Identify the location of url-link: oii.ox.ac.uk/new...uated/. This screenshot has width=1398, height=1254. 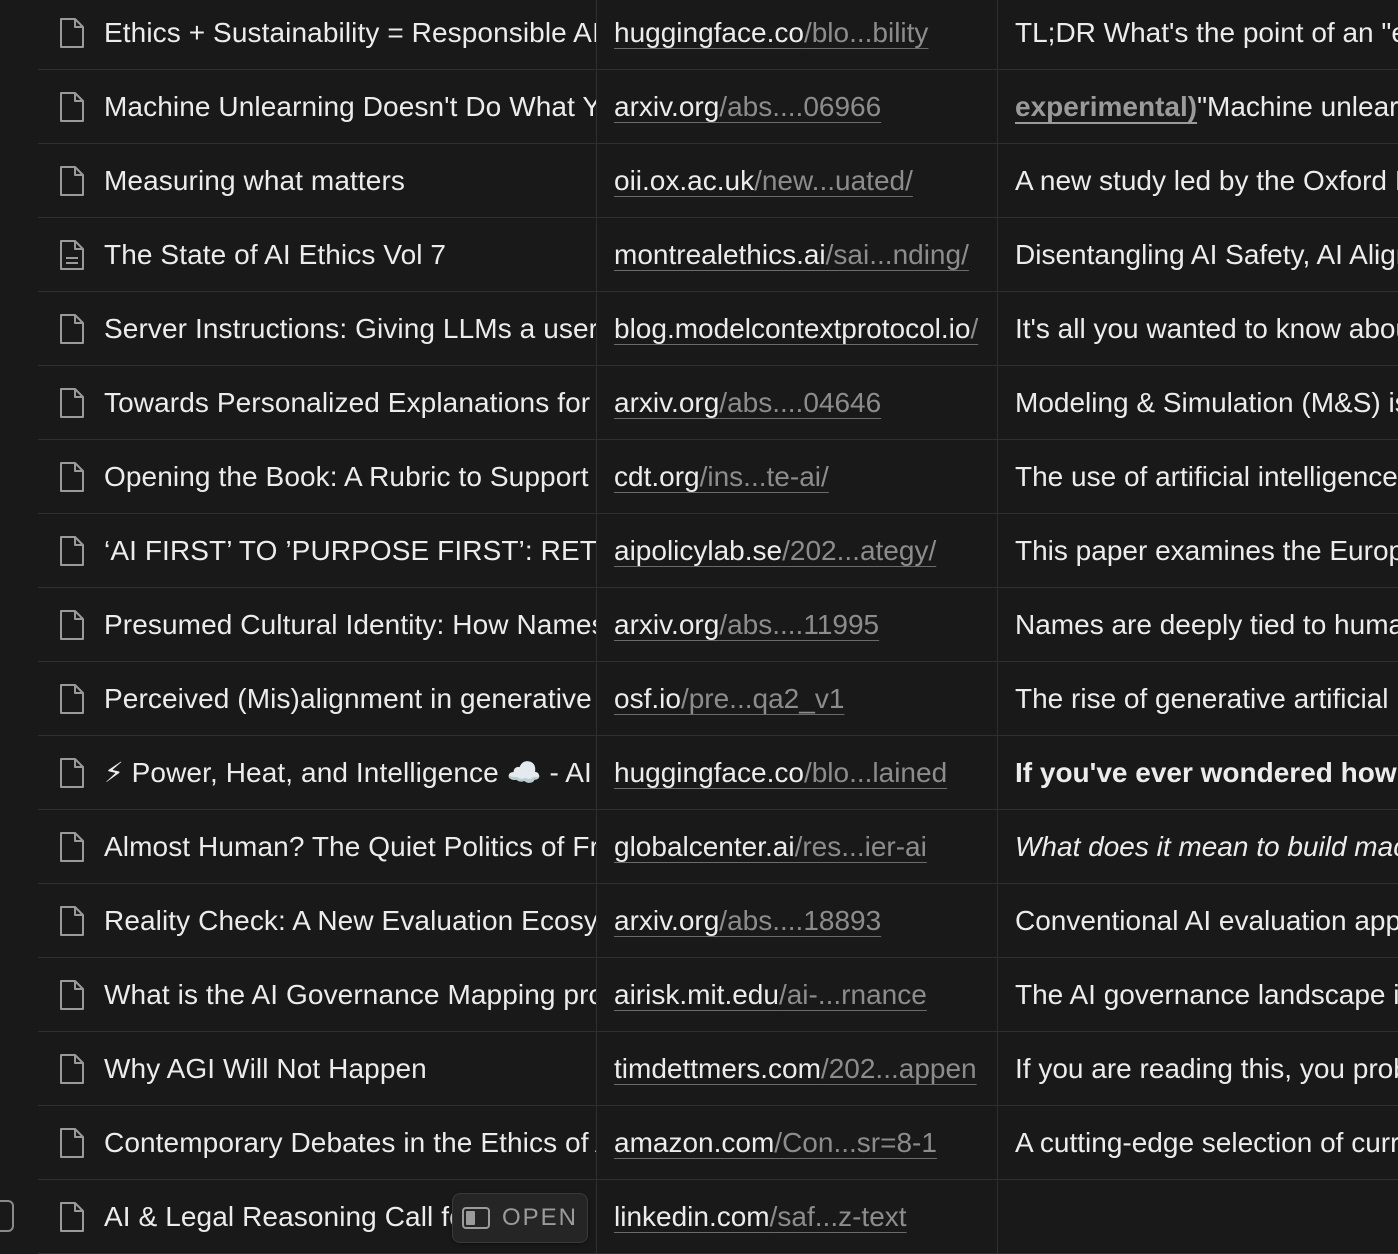
(763, 181).